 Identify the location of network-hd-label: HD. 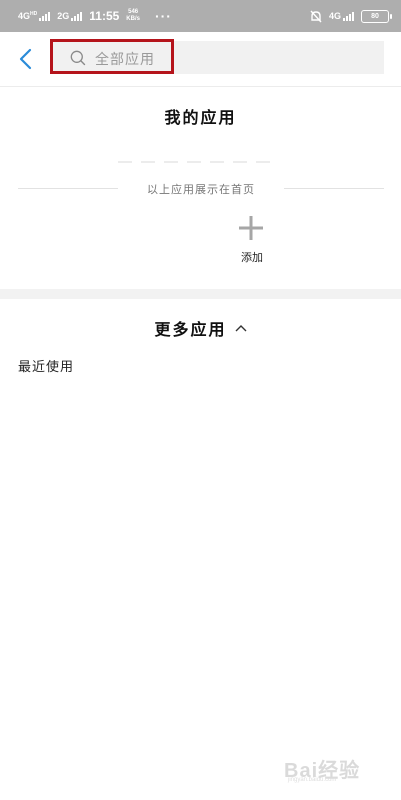
(34, 14).